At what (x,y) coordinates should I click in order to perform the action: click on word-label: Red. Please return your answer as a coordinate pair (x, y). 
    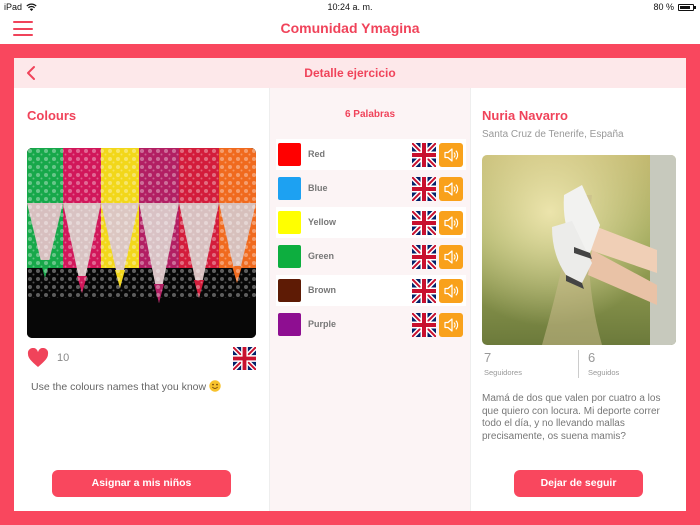
    Looking at the image, I should click on (317, 154).